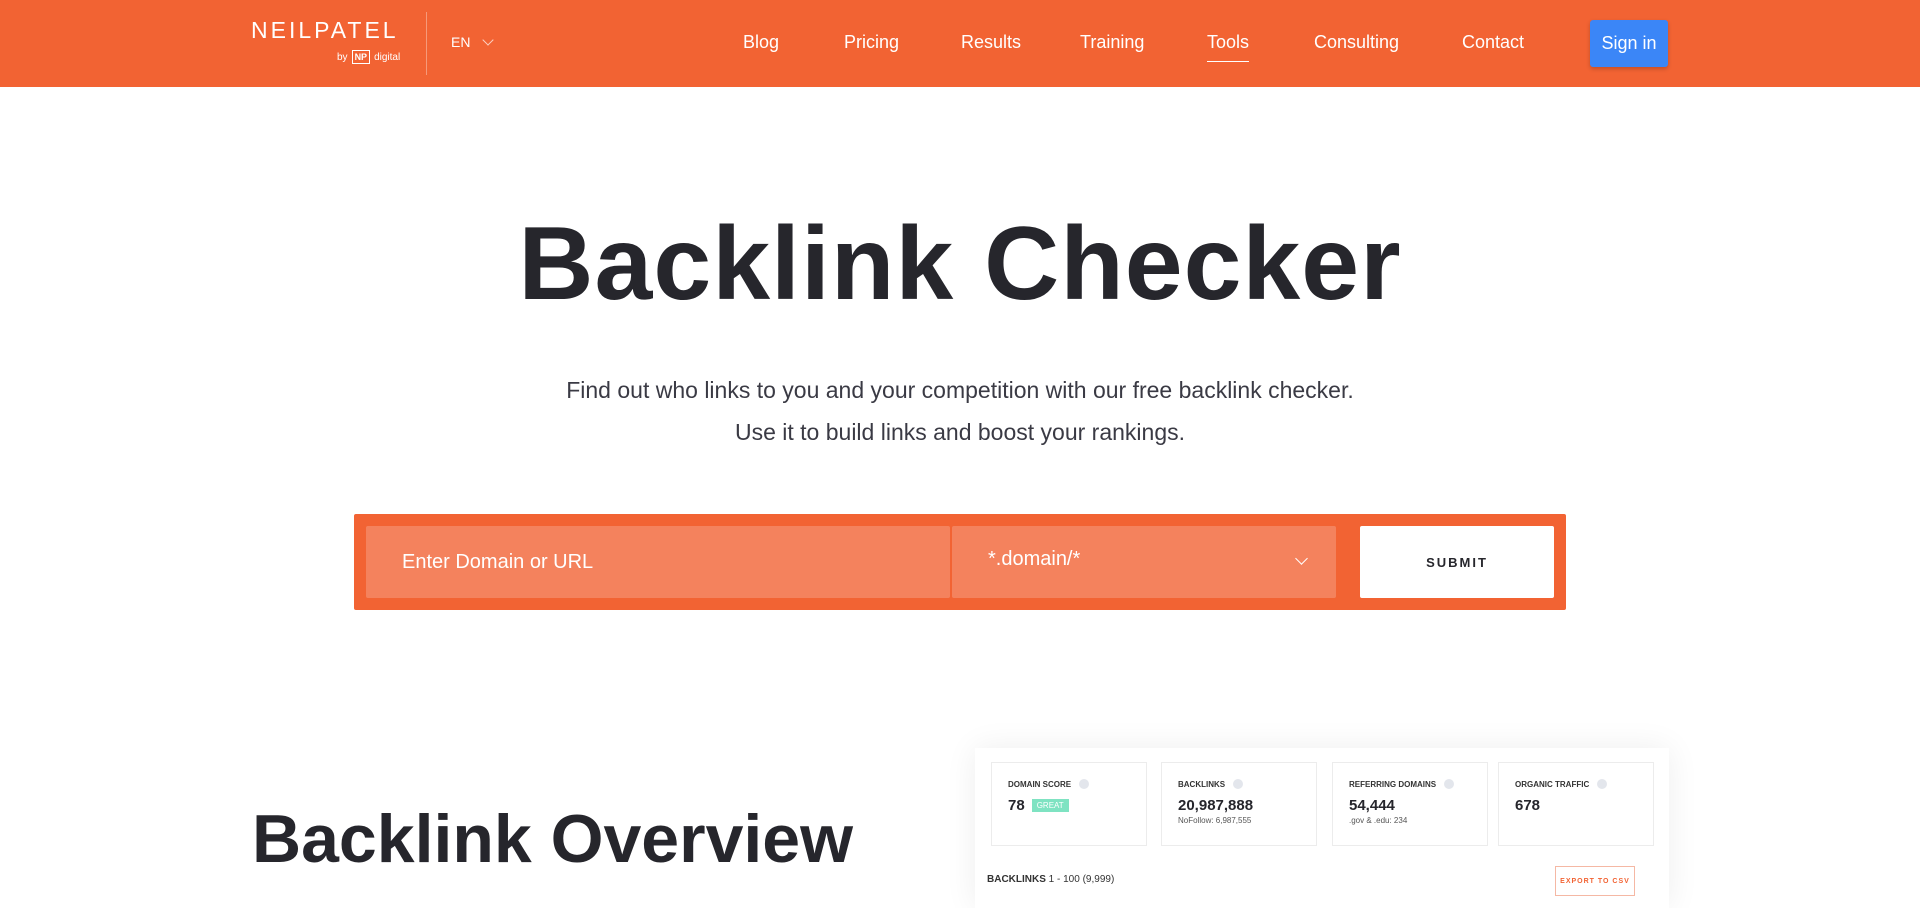 Image resolution: width=1920 pixels, height=908 pixels. What do you see at coordinates (871, 42) in the screenshot?
I see `nav-pricing: Pricing` at bounding box center [871, 42].